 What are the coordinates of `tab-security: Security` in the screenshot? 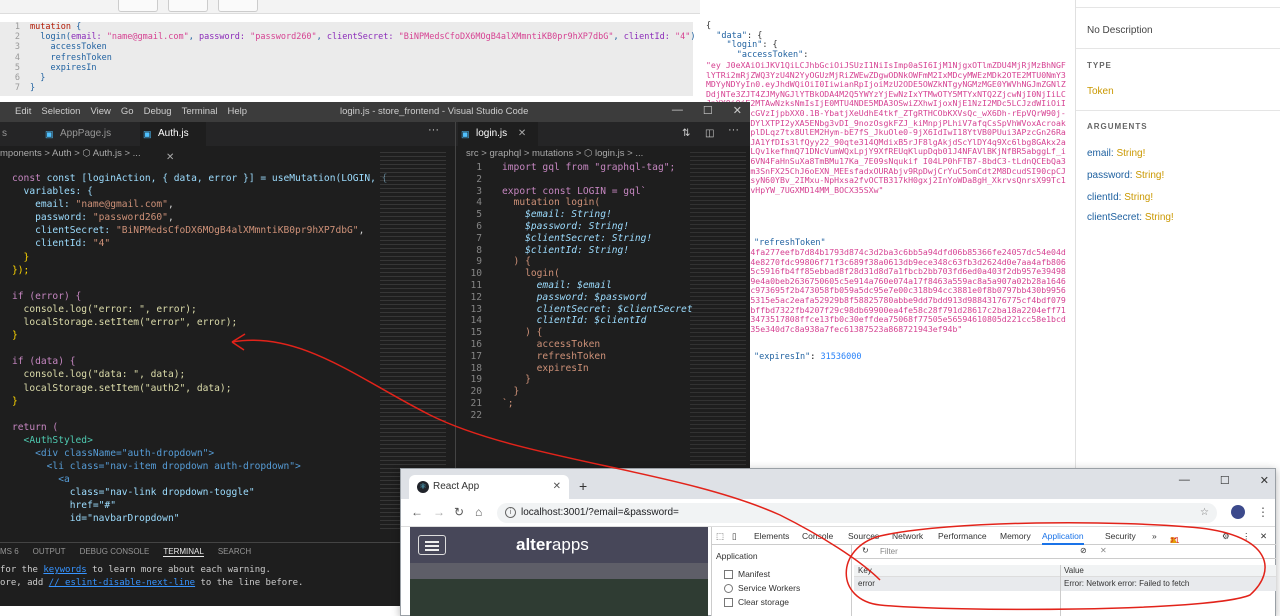 It's located at (1120, 536).